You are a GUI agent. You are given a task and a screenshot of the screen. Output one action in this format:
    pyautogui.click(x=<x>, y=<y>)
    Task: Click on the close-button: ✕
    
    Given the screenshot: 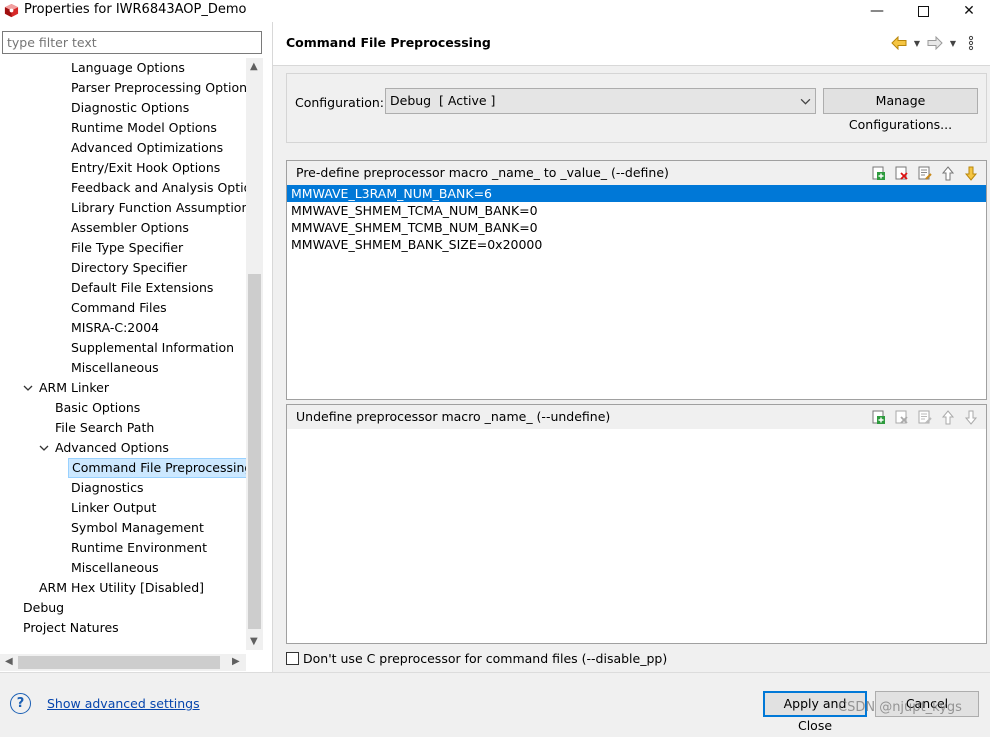 What is the action you would take?
    pyautogui.click(x=968, y=11)
    